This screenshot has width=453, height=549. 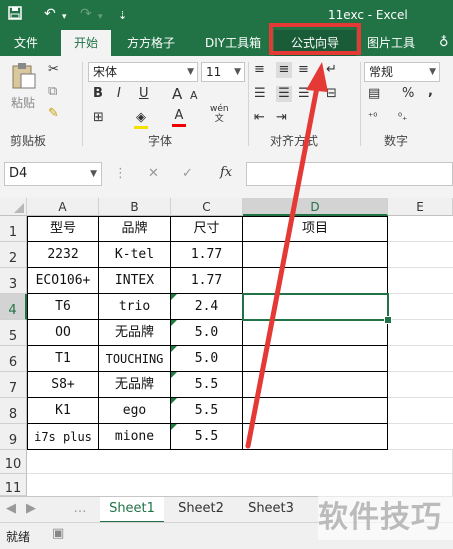 I want to click on macro-record-icon: ▣, so click(x=58, y=533).